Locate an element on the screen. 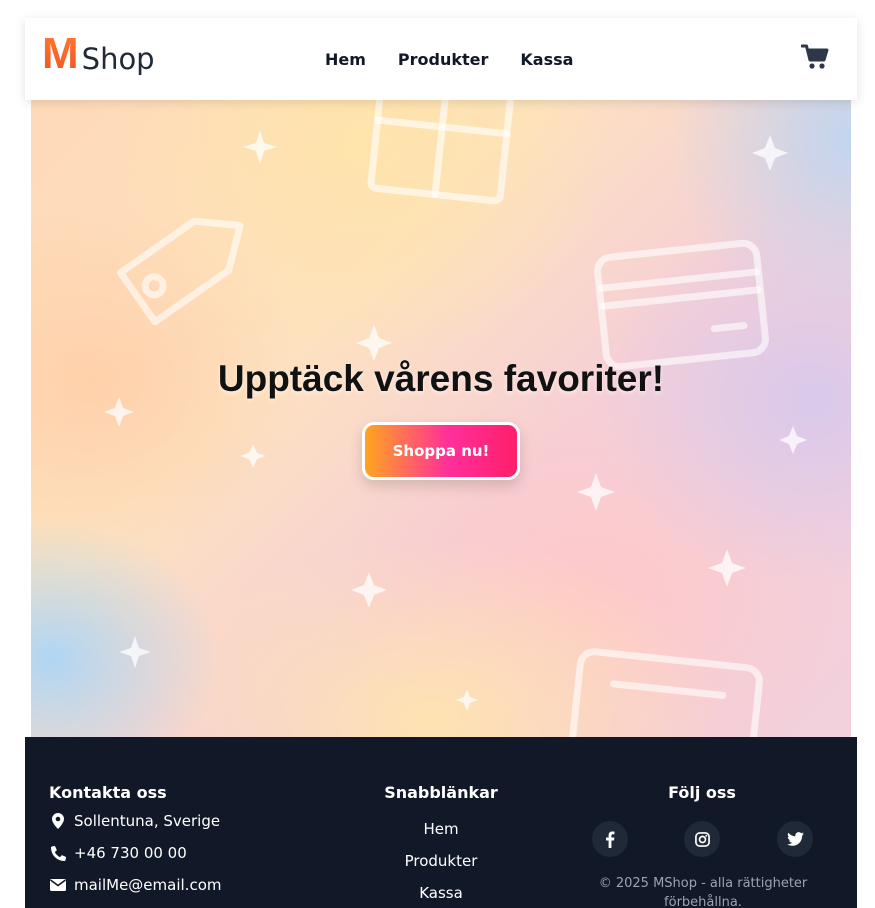 Image resolution: width=875 pixels, height=908 pixels. site-header: M Shop Hem Produkter Kassa is located at coordinates (441, 59).